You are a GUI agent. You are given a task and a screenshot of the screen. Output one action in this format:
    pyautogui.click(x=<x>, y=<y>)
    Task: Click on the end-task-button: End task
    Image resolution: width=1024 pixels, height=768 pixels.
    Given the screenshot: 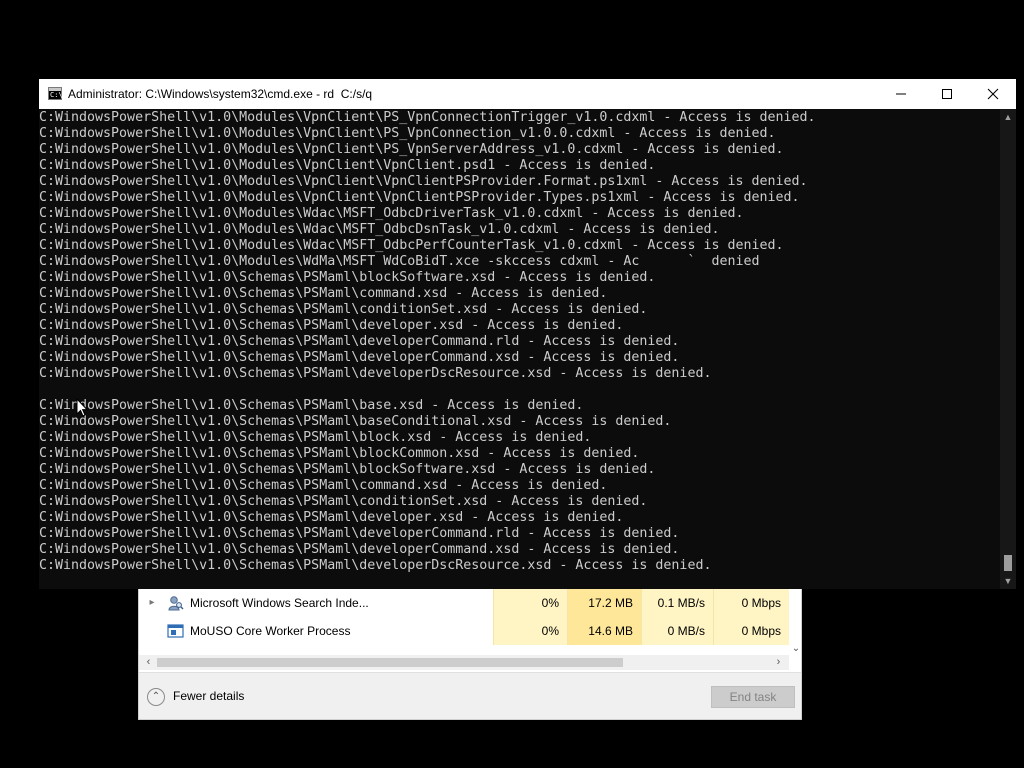 What is the action you would take?
    pyautogui.click(x=753, y=697)
    